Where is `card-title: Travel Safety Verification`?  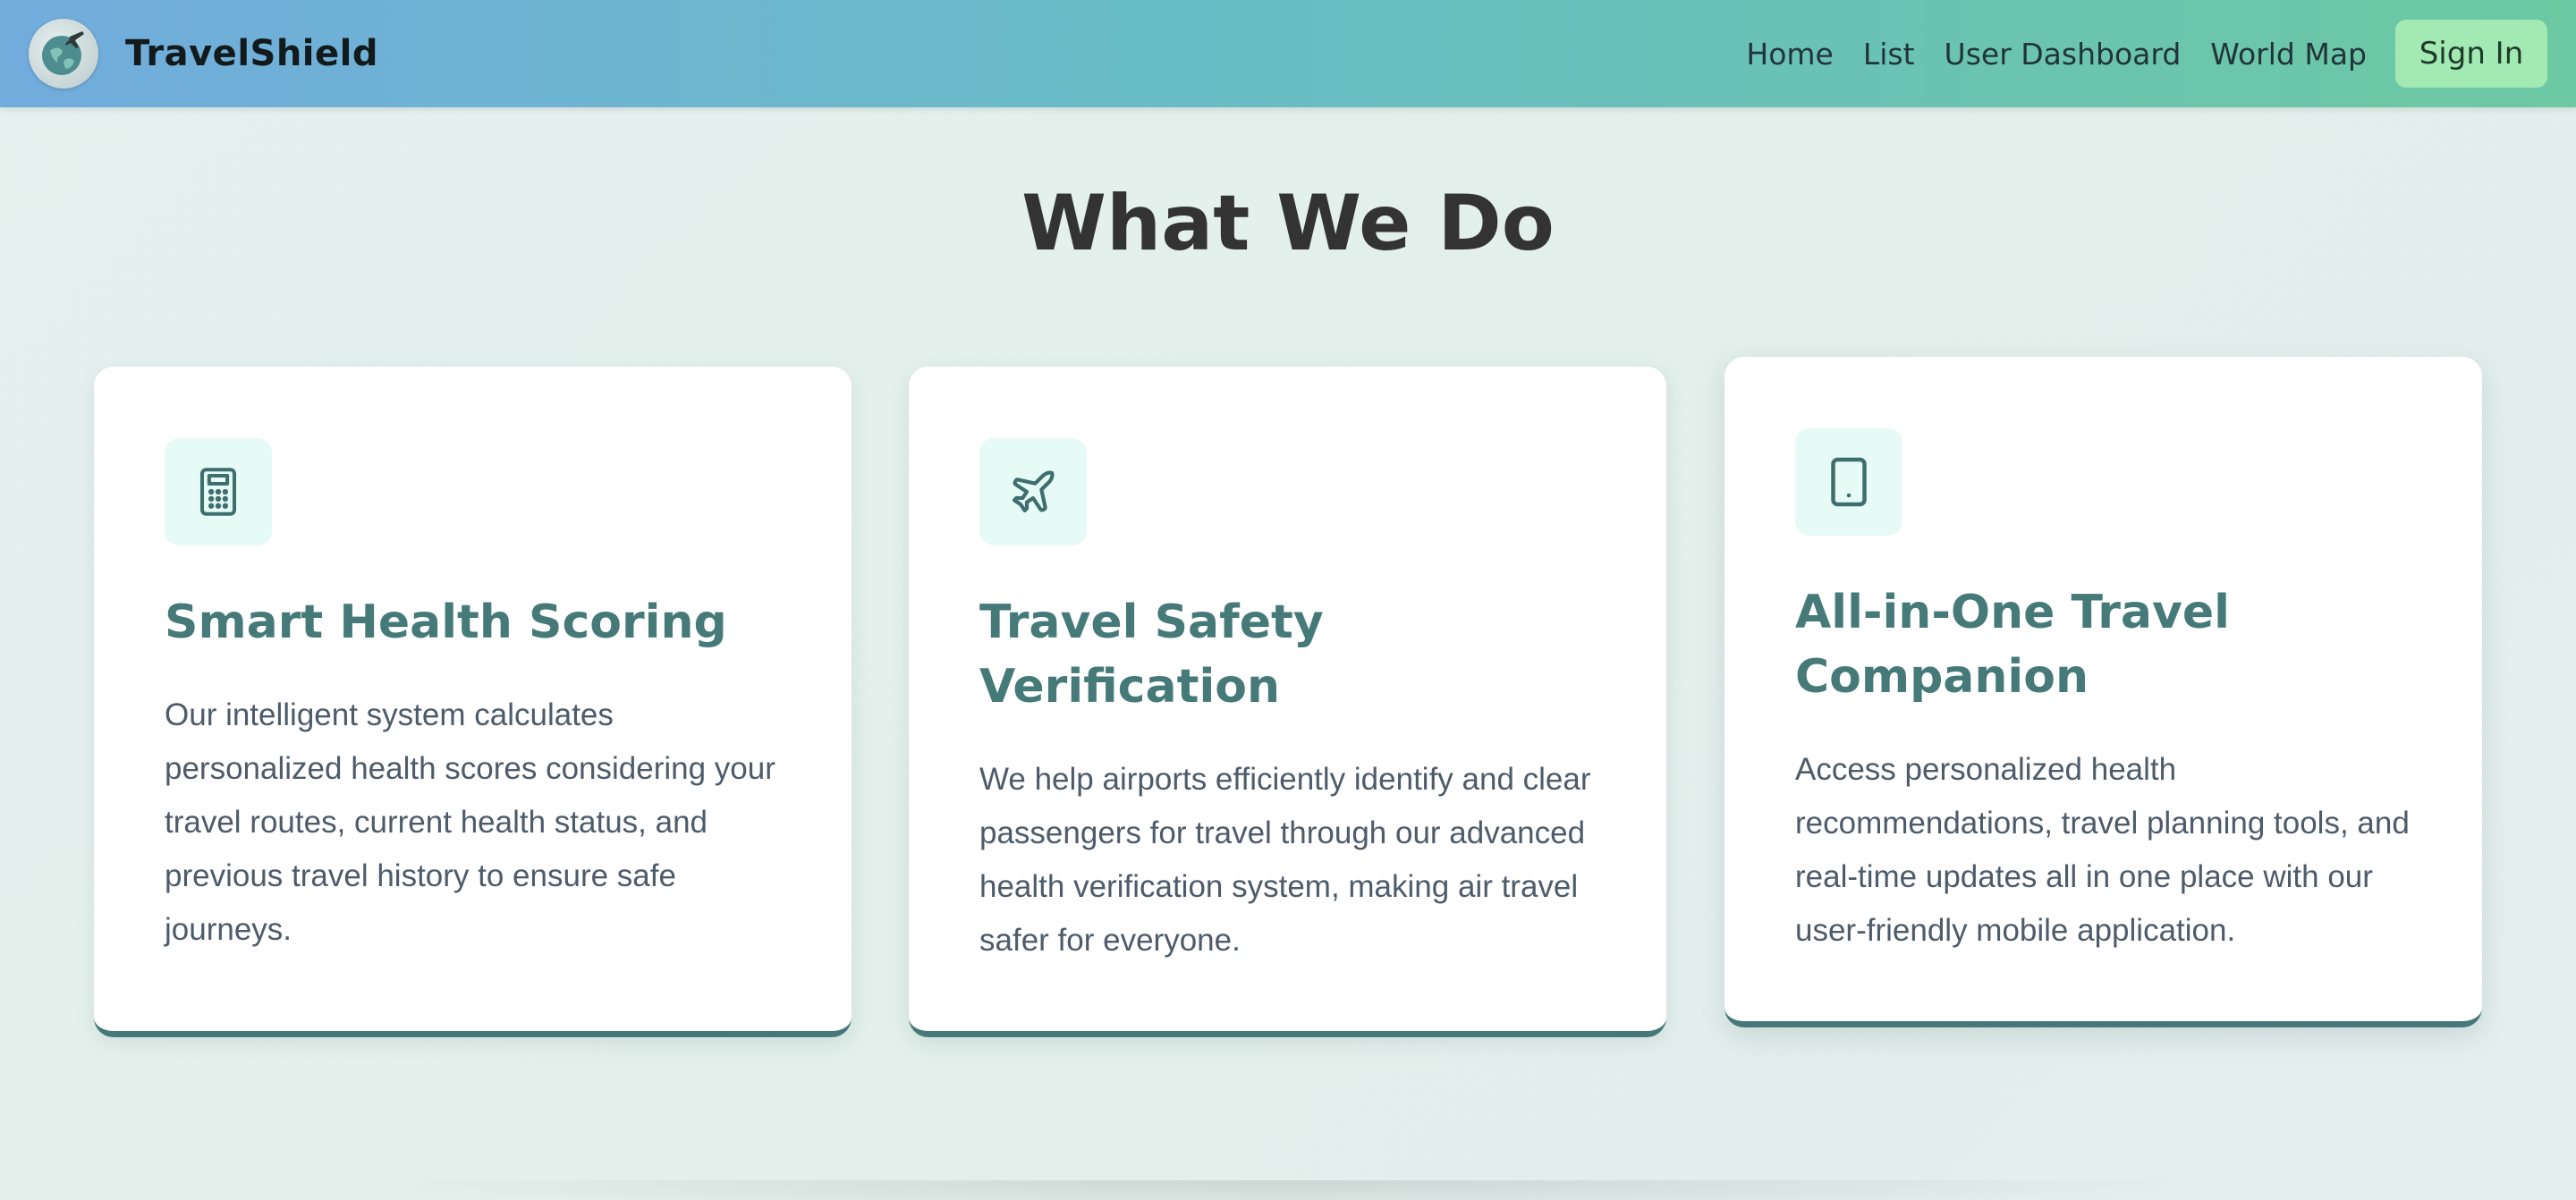
card-title: Travel Safety Verification is located at coordinates (1151, 655).